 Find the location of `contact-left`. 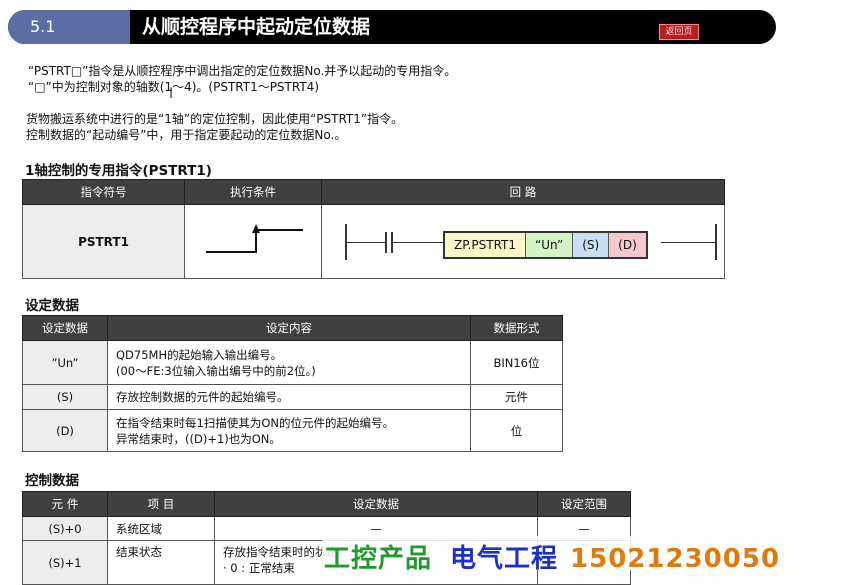

contact-left is located at coordinates (386, 242).